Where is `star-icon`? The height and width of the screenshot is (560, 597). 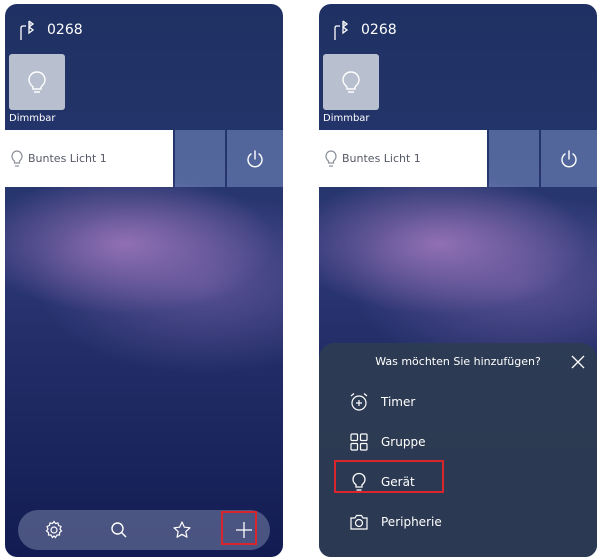 star-icon is located at coordinates (182, 529).